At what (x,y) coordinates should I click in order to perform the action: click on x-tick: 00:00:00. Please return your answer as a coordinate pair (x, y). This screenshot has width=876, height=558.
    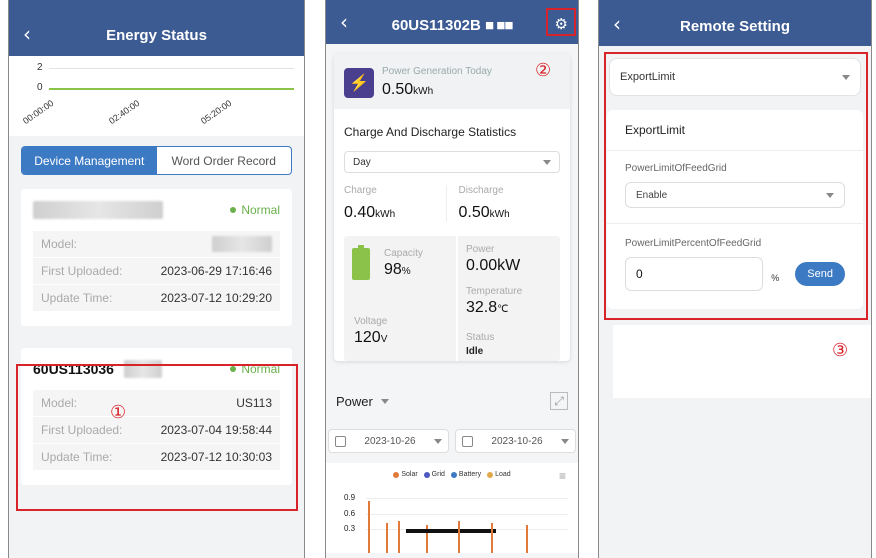
    Looking at the image, I should click on (38, 112).